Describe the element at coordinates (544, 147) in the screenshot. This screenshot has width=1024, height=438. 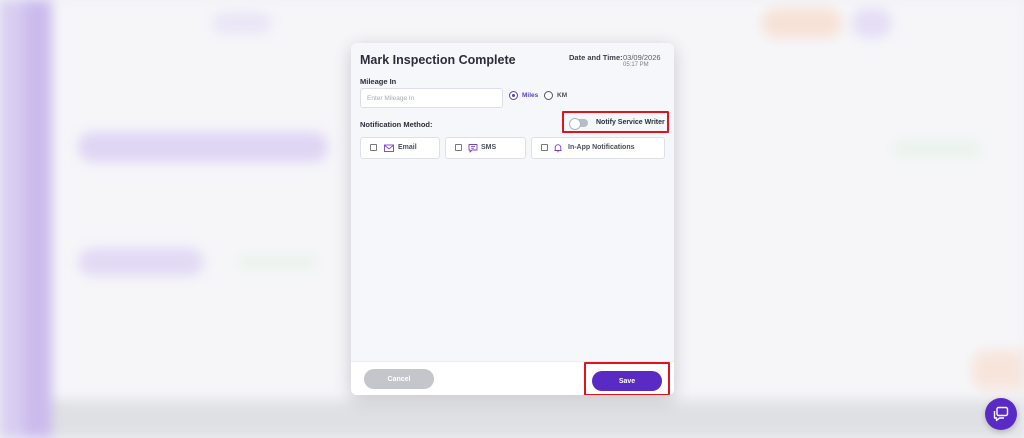
I see `in-app-checkbox` at that location.